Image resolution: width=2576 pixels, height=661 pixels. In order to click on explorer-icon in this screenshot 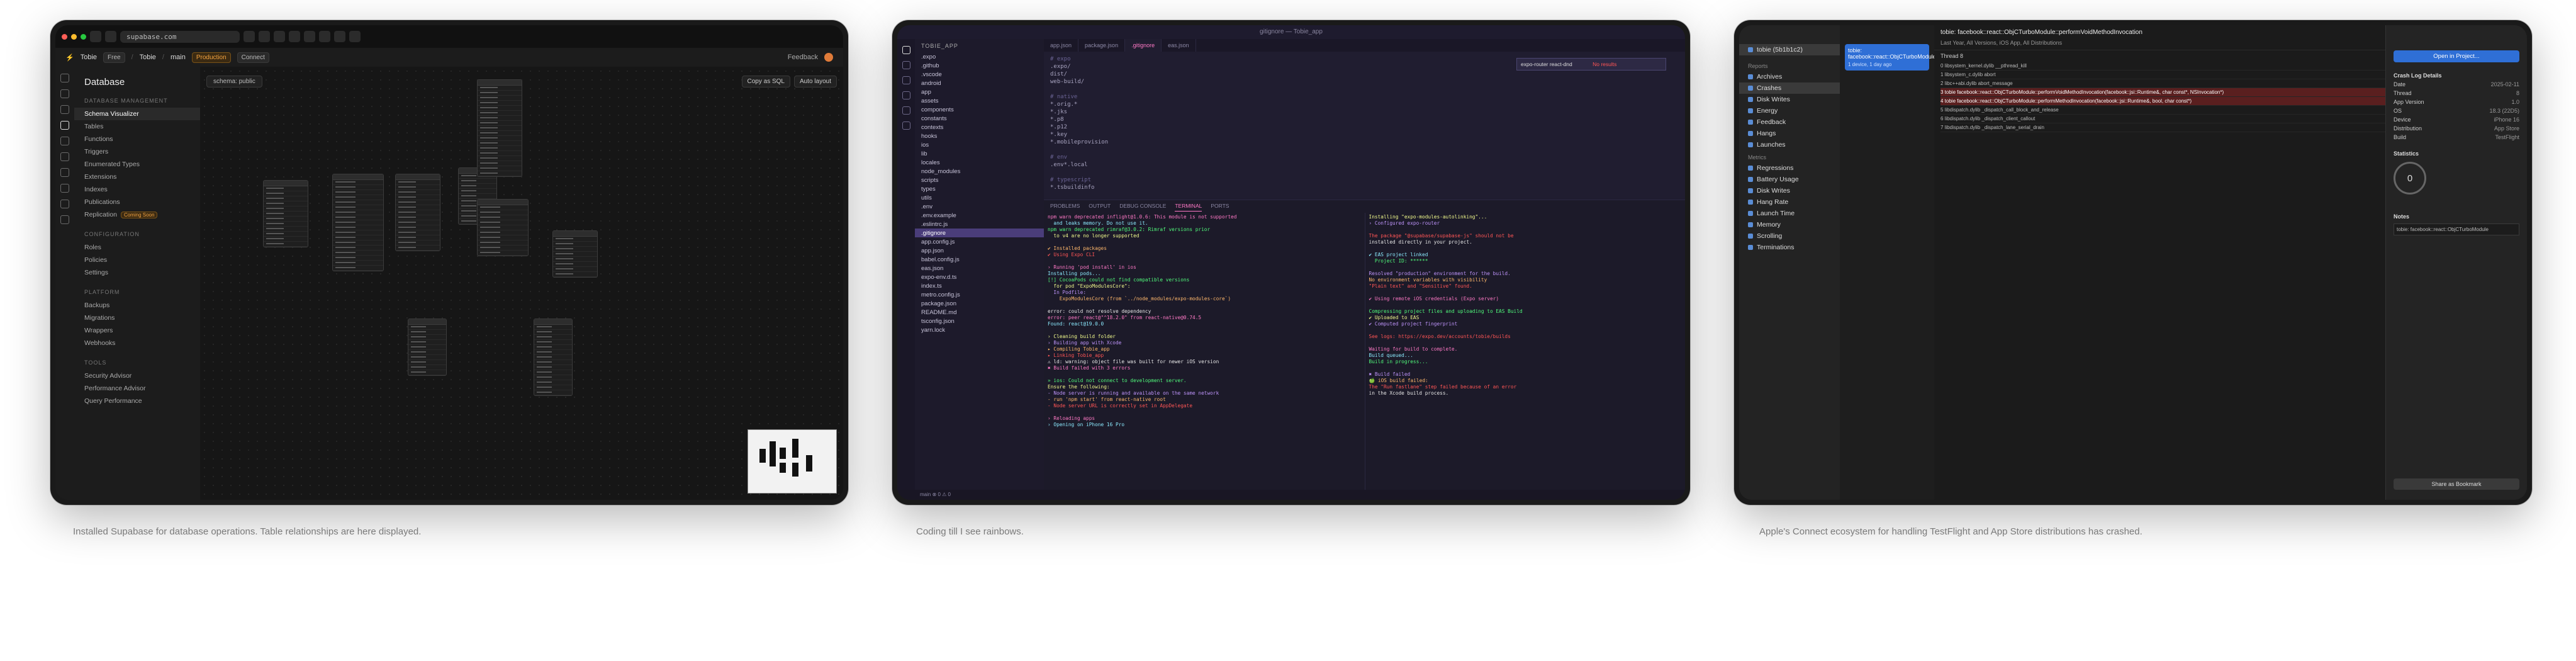, I will do `click(906, 50)`.